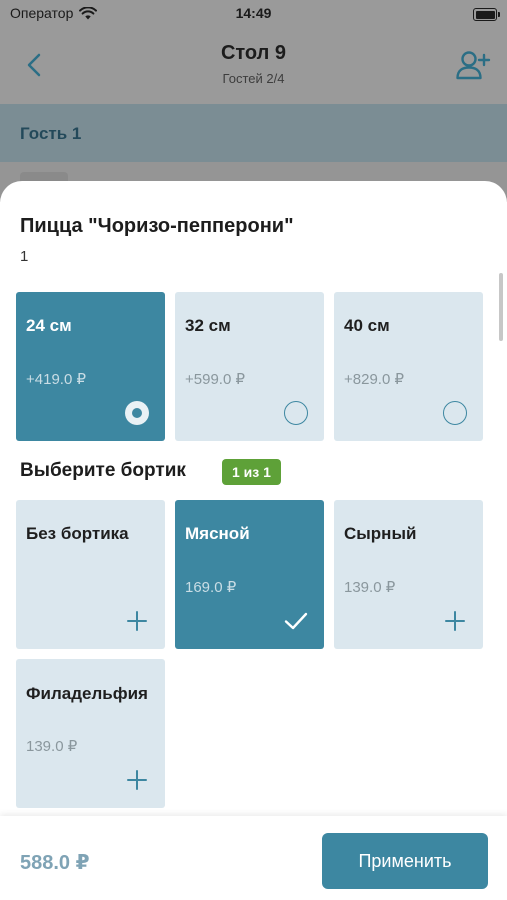 Image resolution: width=507 pixels, height=900 pixels. I want to click on crust-section-title: Выберите бортик, so click(103, 470).